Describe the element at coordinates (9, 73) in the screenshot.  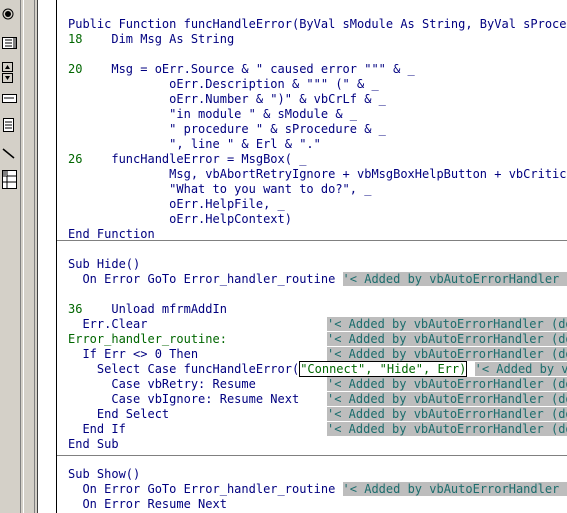
I see `spin-arrows-icon` at that location.